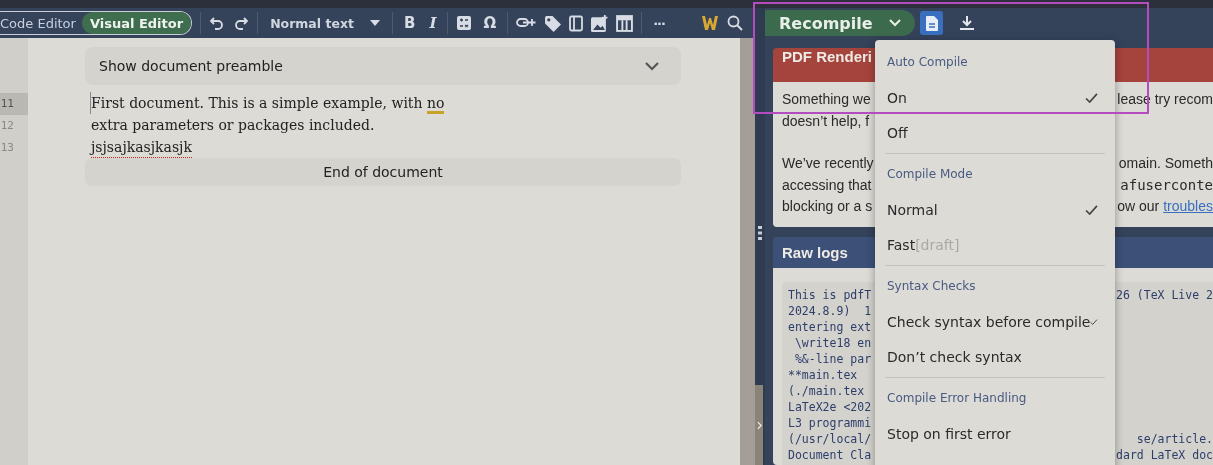 This screenshot has height=465, width=1213. What do you see at coordinates (383, 66) in the screenshot?
I see `preamble-toggle: Show document preamble` at bounding box center [383, 66].